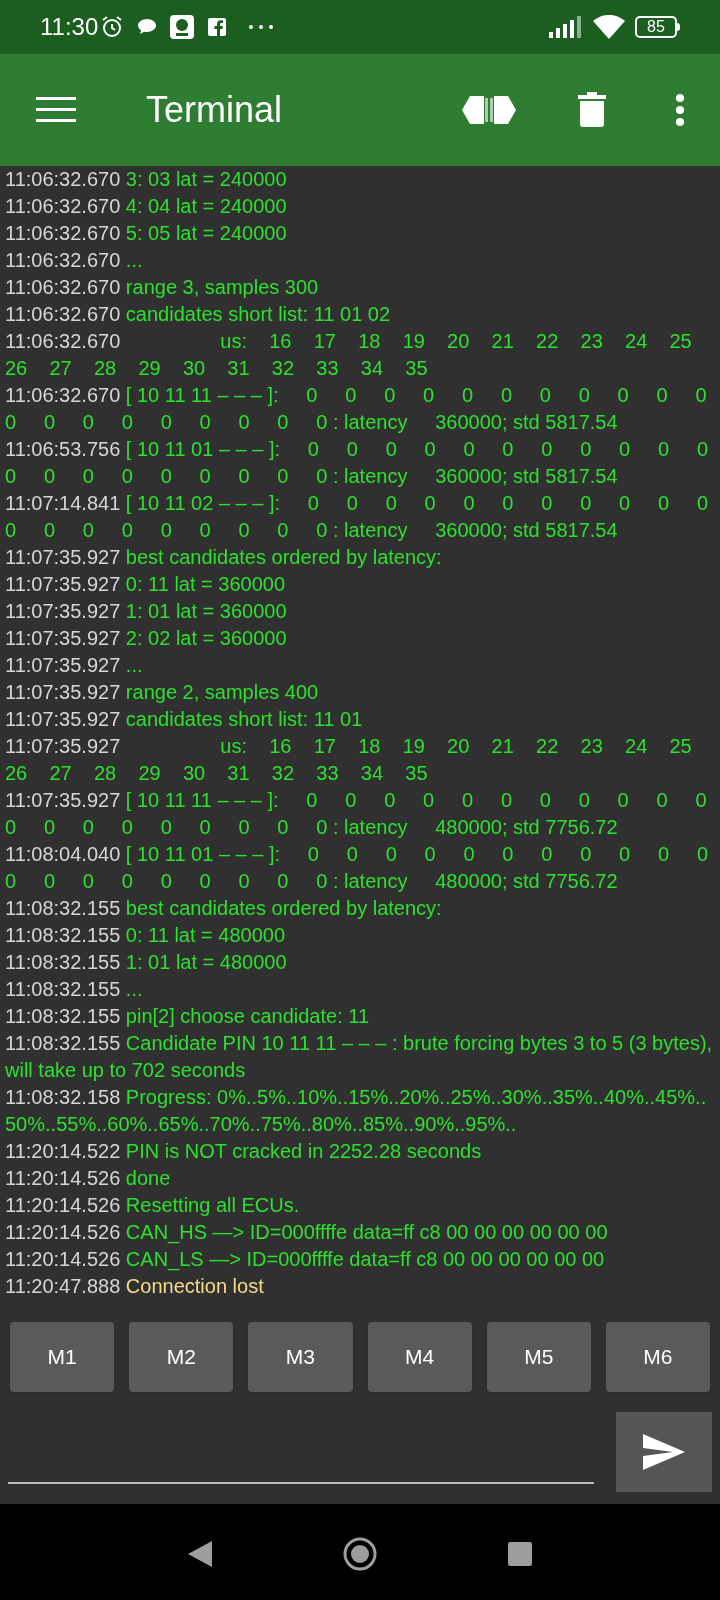 This screenshot has width=720, height=1600. What do you see at coordinates (359, 1057) in the screenshot?
I see `log-line: 11:08:32.155 Candidate PIN 10 11 11 – – – : brute forcing bytes 3 to 5 (3 bytes), will take up to 702 seconds` at bounding box center [359, 1057].